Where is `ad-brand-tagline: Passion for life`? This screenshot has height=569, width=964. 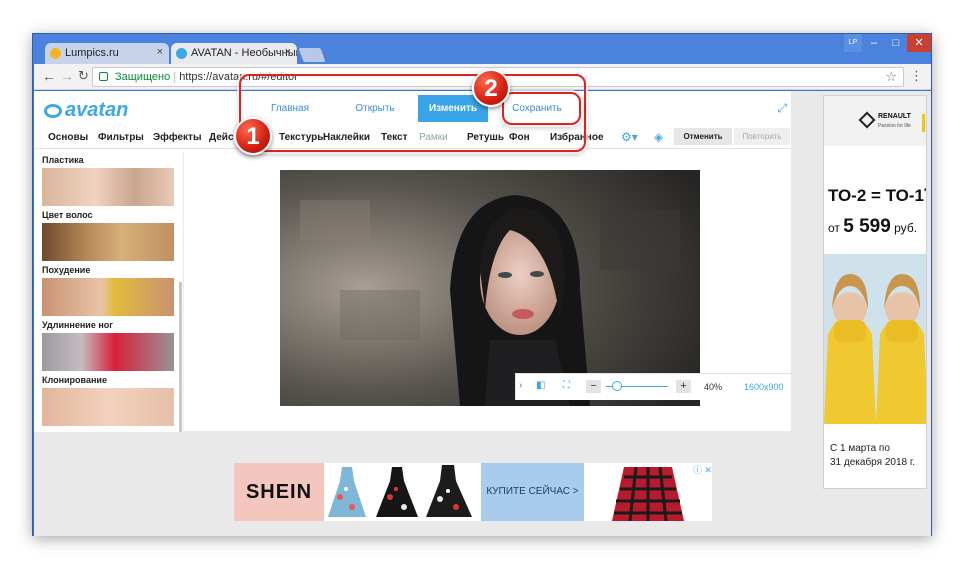
ad-brand-tagline: Passion for life is located at coordinates (894, 126).